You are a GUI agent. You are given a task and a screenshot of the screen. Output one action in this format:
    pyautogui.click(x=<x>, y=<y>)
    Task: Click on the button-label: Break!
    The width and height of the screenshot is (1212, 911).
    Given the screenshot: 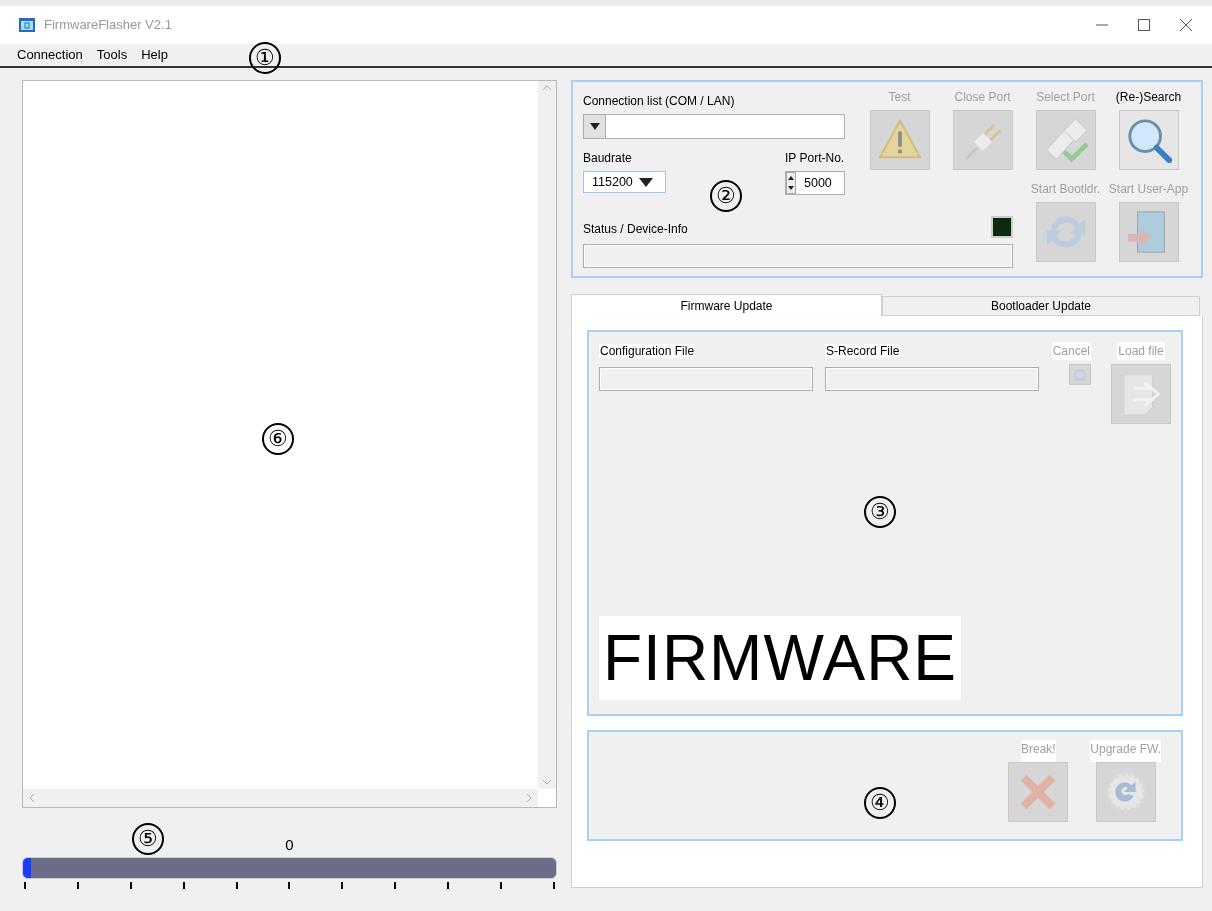 What is the action you would take?
    pyautogui.click(x=1038, y=751)
    